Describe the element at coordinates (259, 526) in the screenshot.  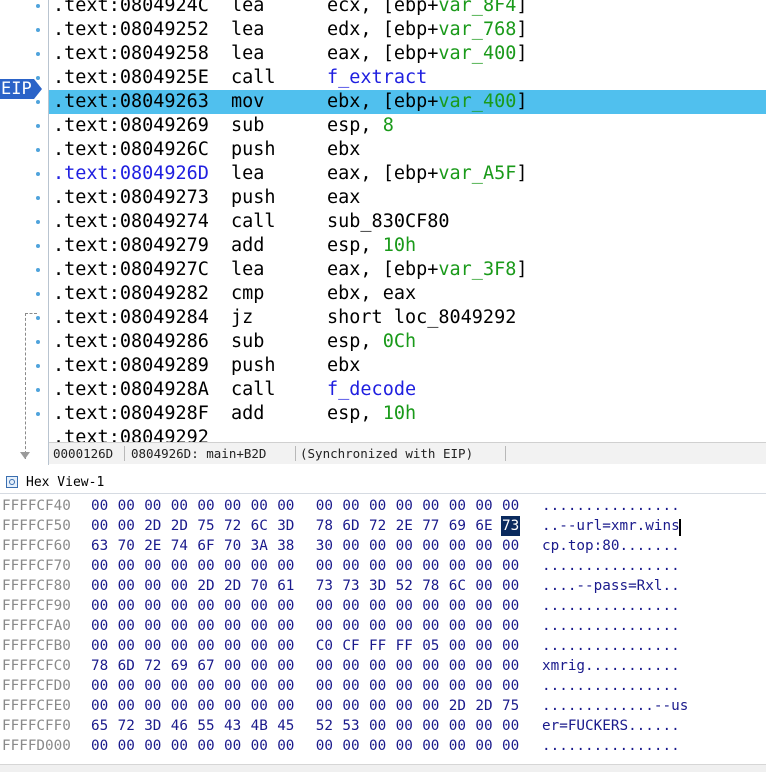
I see `hex-byte: 6C` at that location.